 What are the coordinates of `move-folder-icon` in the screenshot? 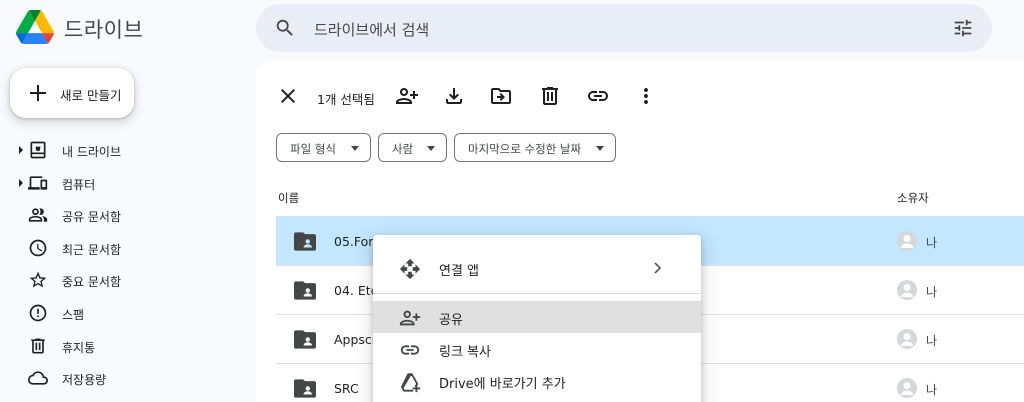 It's located at (501, 96).